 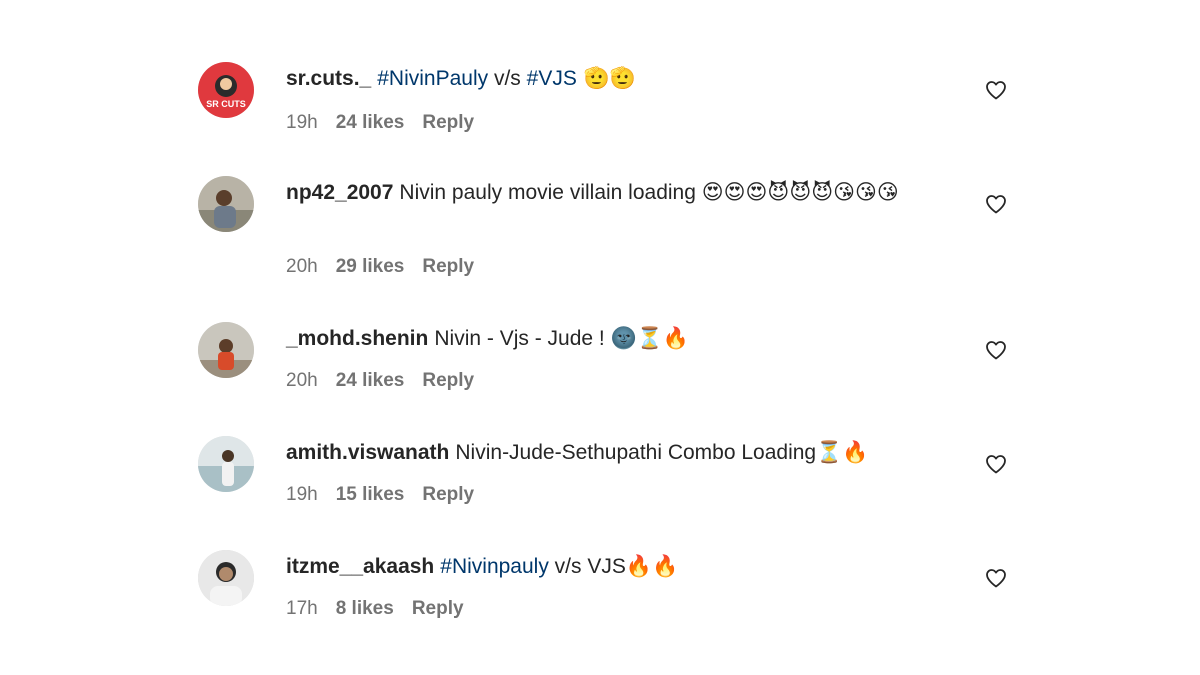 I want to click on comment-text: Nivin - Vjs - Jude !, so click(x=522, y=338).